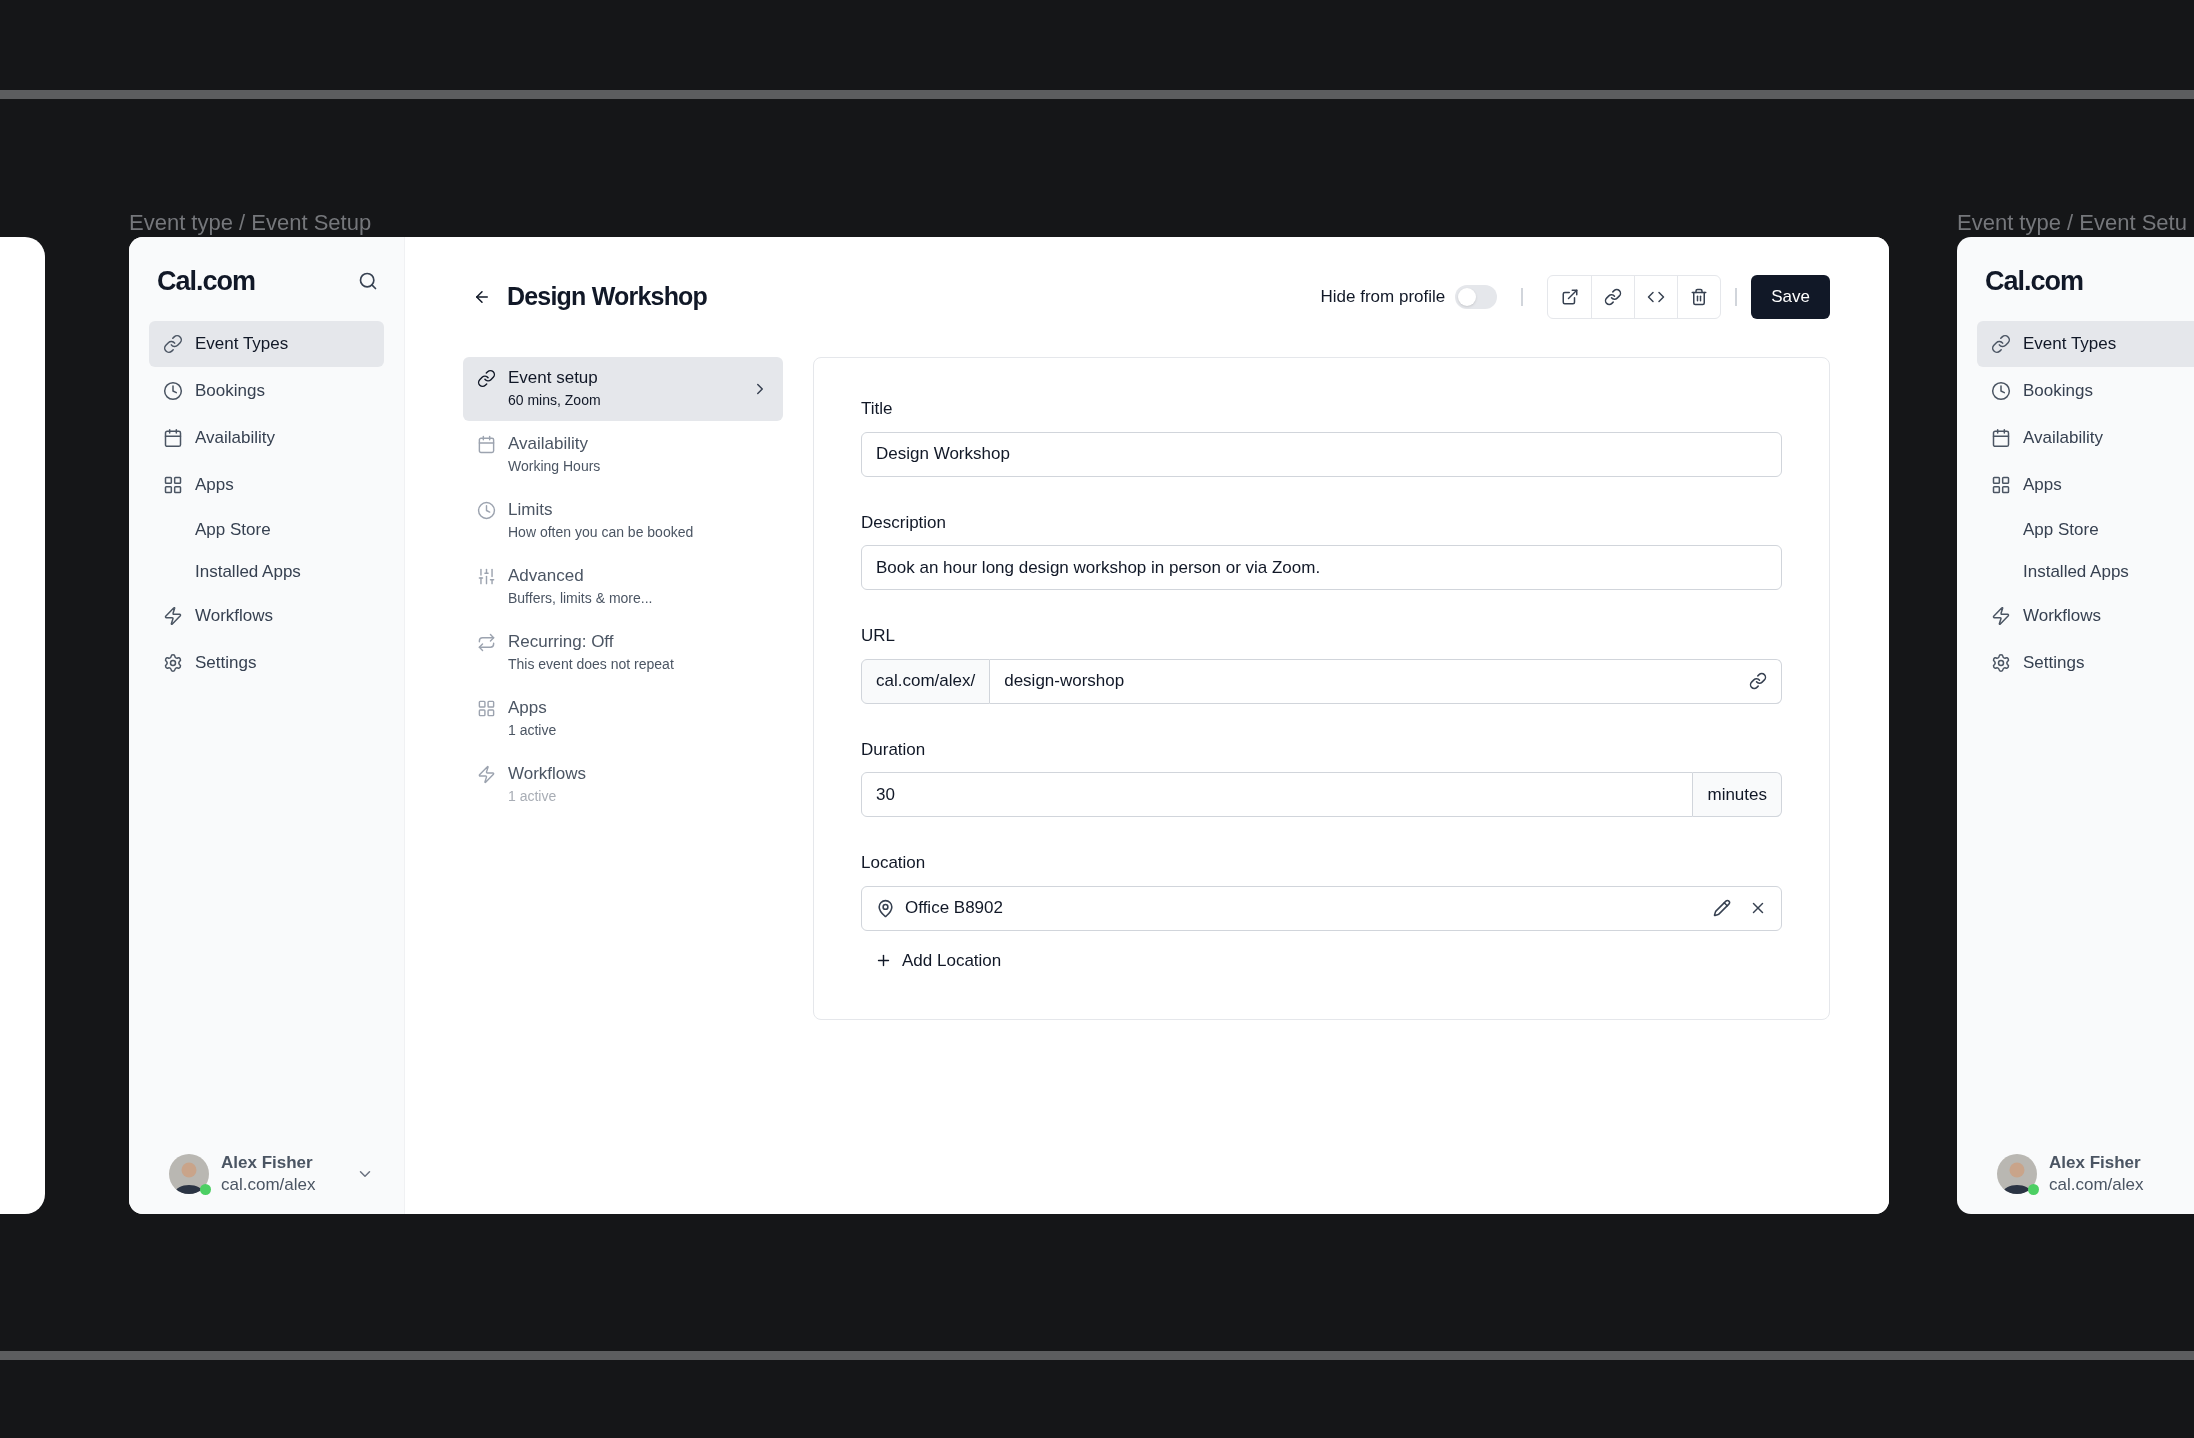 The image size is (2194, 1438). Describe the element at coordinates (1321, 567) in the screenshot. I see `description-field: Book an hour long design workshop in person or via Zoom.` at that location.